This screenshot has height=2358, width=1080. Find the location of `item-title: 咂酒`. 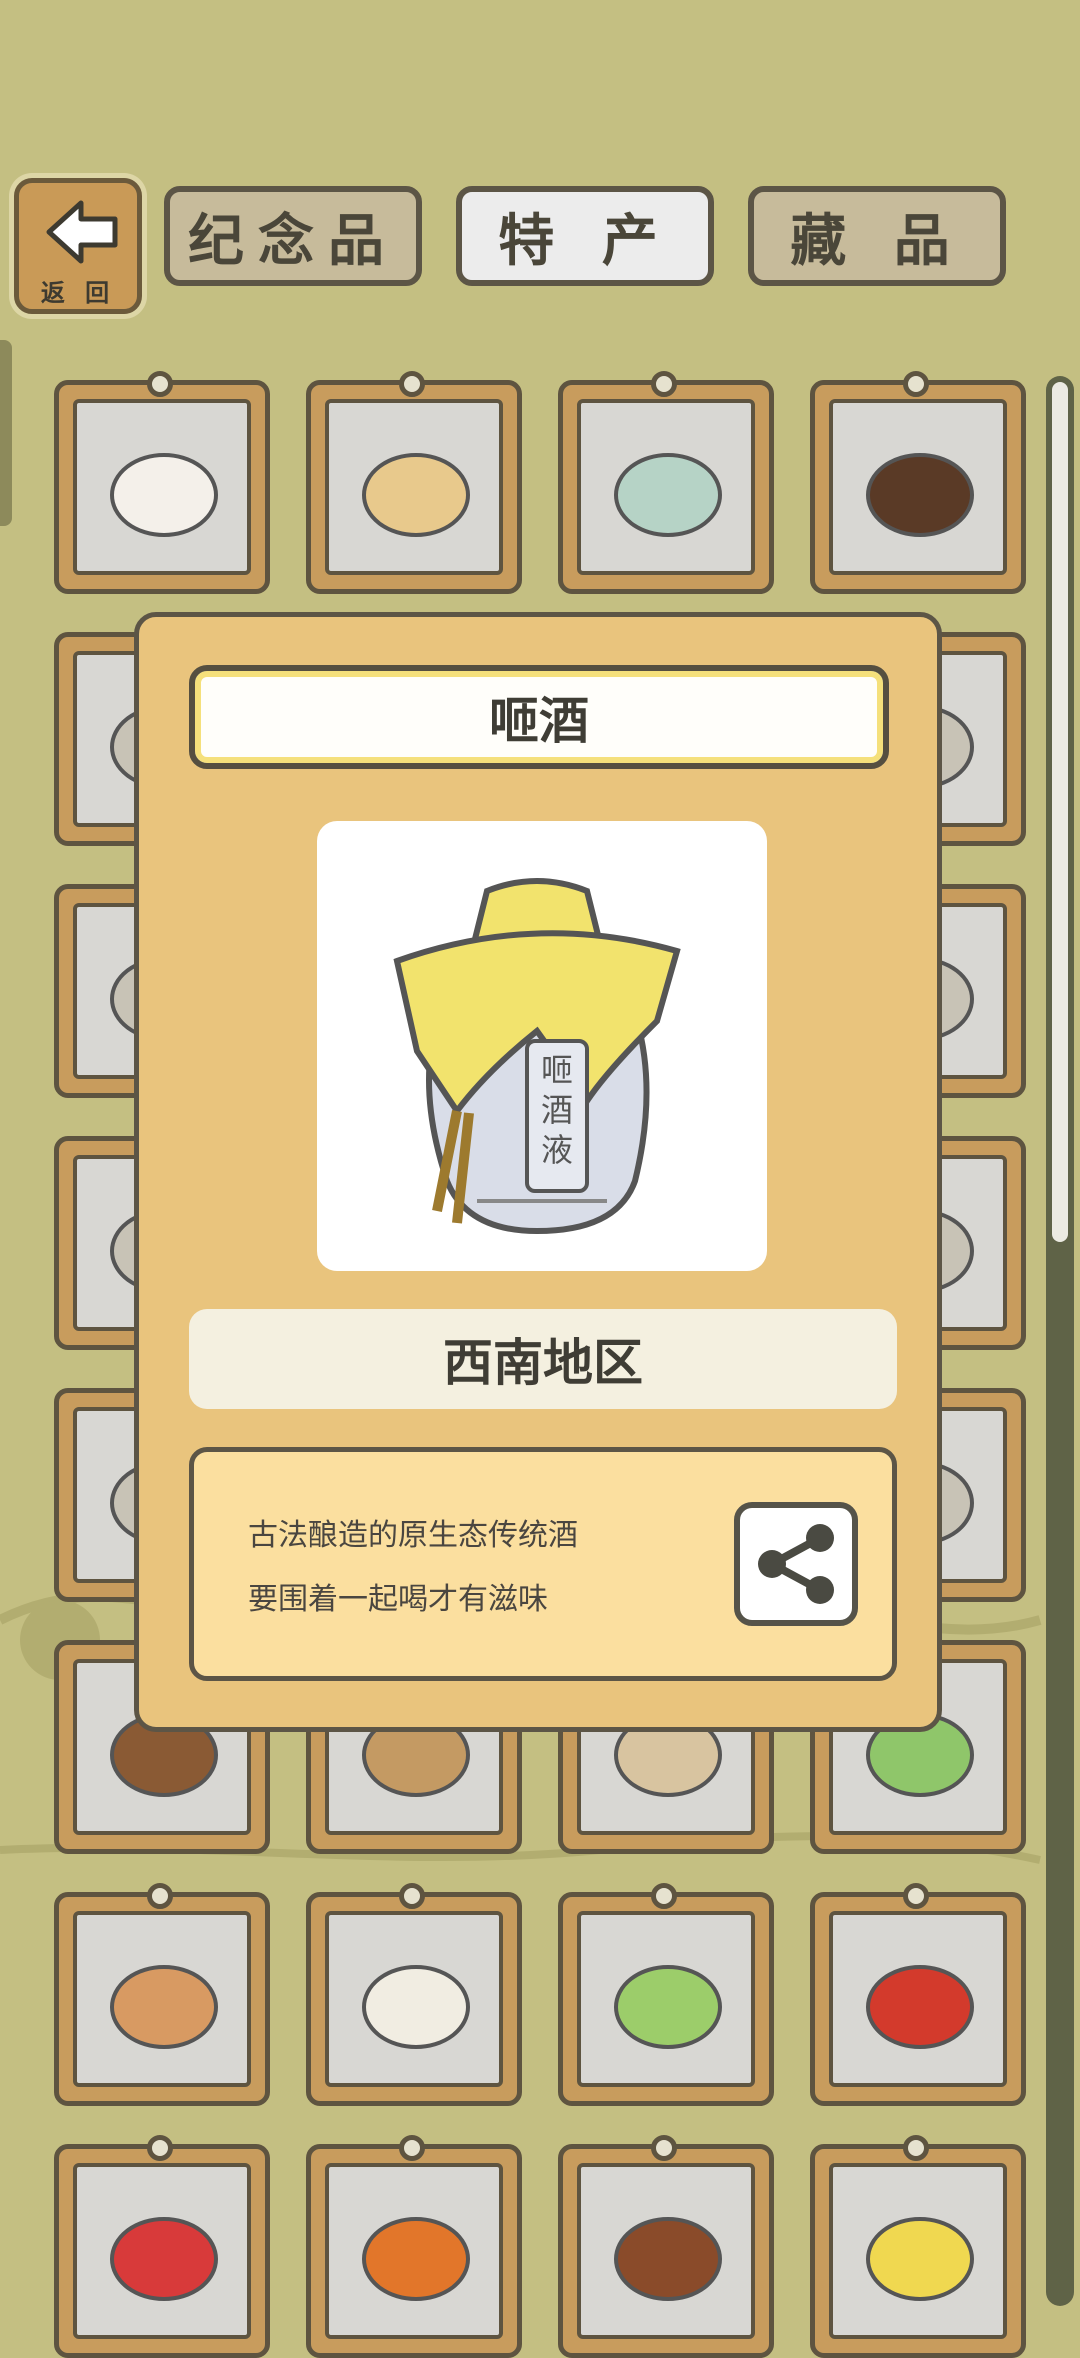

item-title: 咂酒 is located at coordinates (539, 717).